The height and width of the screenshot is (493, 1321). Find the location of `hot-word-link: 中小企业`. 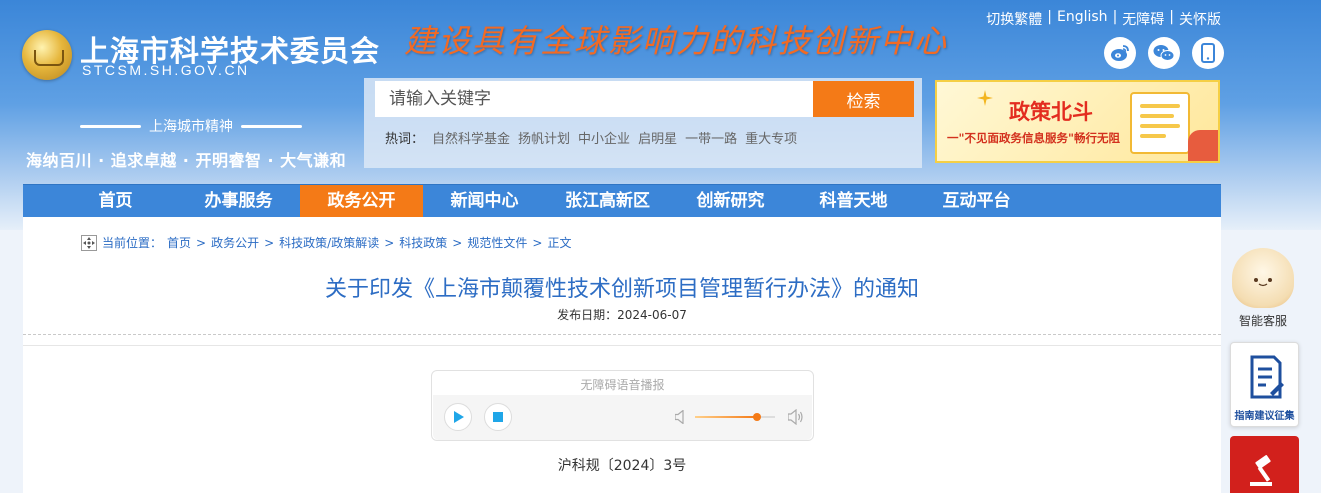

hot-word-link: 中小企业 is located at coordinates (604, 137).